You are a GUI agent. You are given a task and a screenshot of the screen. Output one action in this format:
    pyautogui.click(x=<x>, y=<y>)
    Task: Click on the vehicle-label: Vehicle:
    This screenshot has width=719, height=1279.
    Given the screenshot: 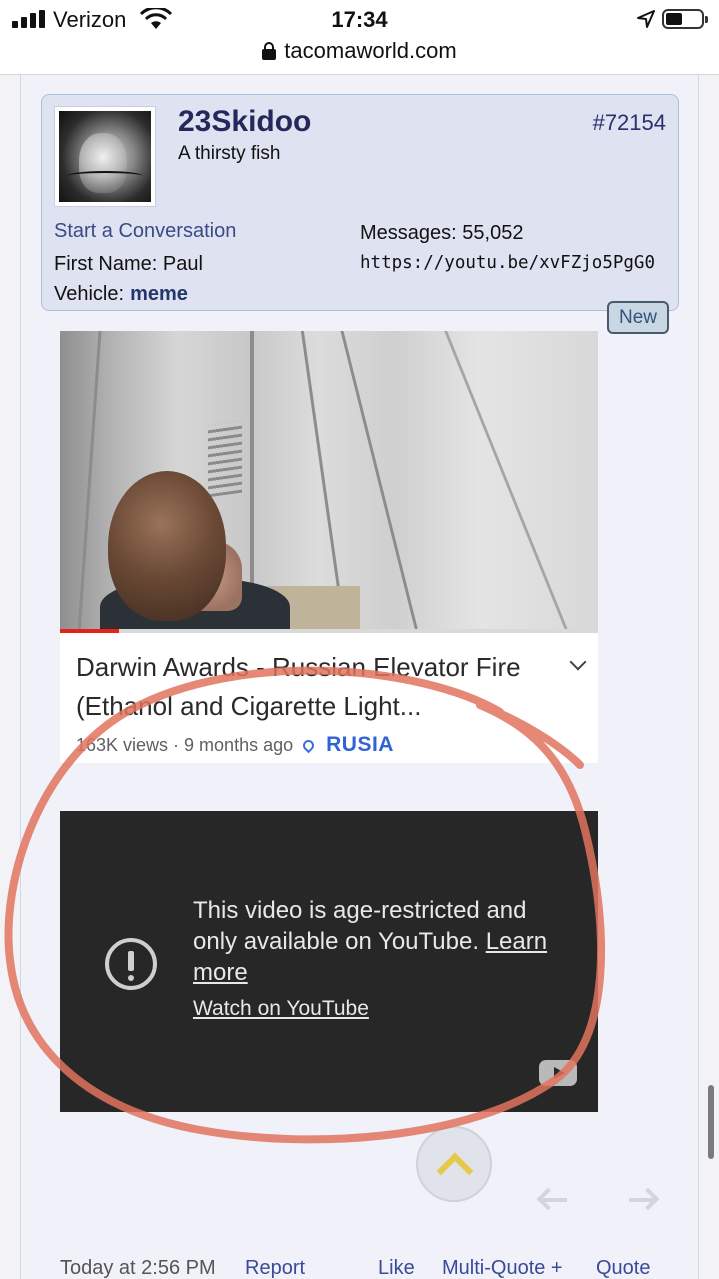 What is the action you would take?
    pyautogui.click(x=89, y=294)
    